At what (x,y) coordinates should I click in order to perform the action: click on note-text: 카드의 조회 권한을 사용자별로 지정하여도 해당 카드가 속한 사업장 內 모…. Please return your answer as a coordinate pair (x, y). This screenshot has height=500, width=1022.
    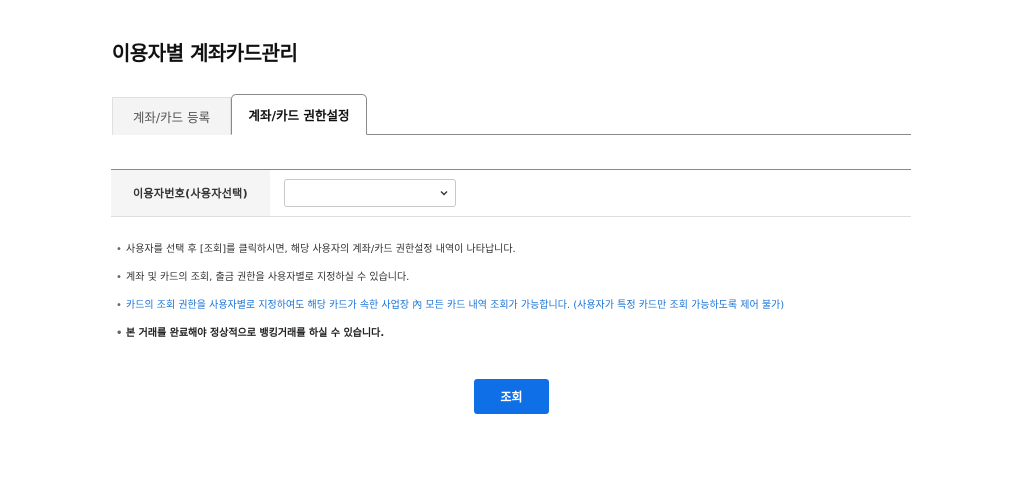
    Looking at the image, I should click on (455, 305).